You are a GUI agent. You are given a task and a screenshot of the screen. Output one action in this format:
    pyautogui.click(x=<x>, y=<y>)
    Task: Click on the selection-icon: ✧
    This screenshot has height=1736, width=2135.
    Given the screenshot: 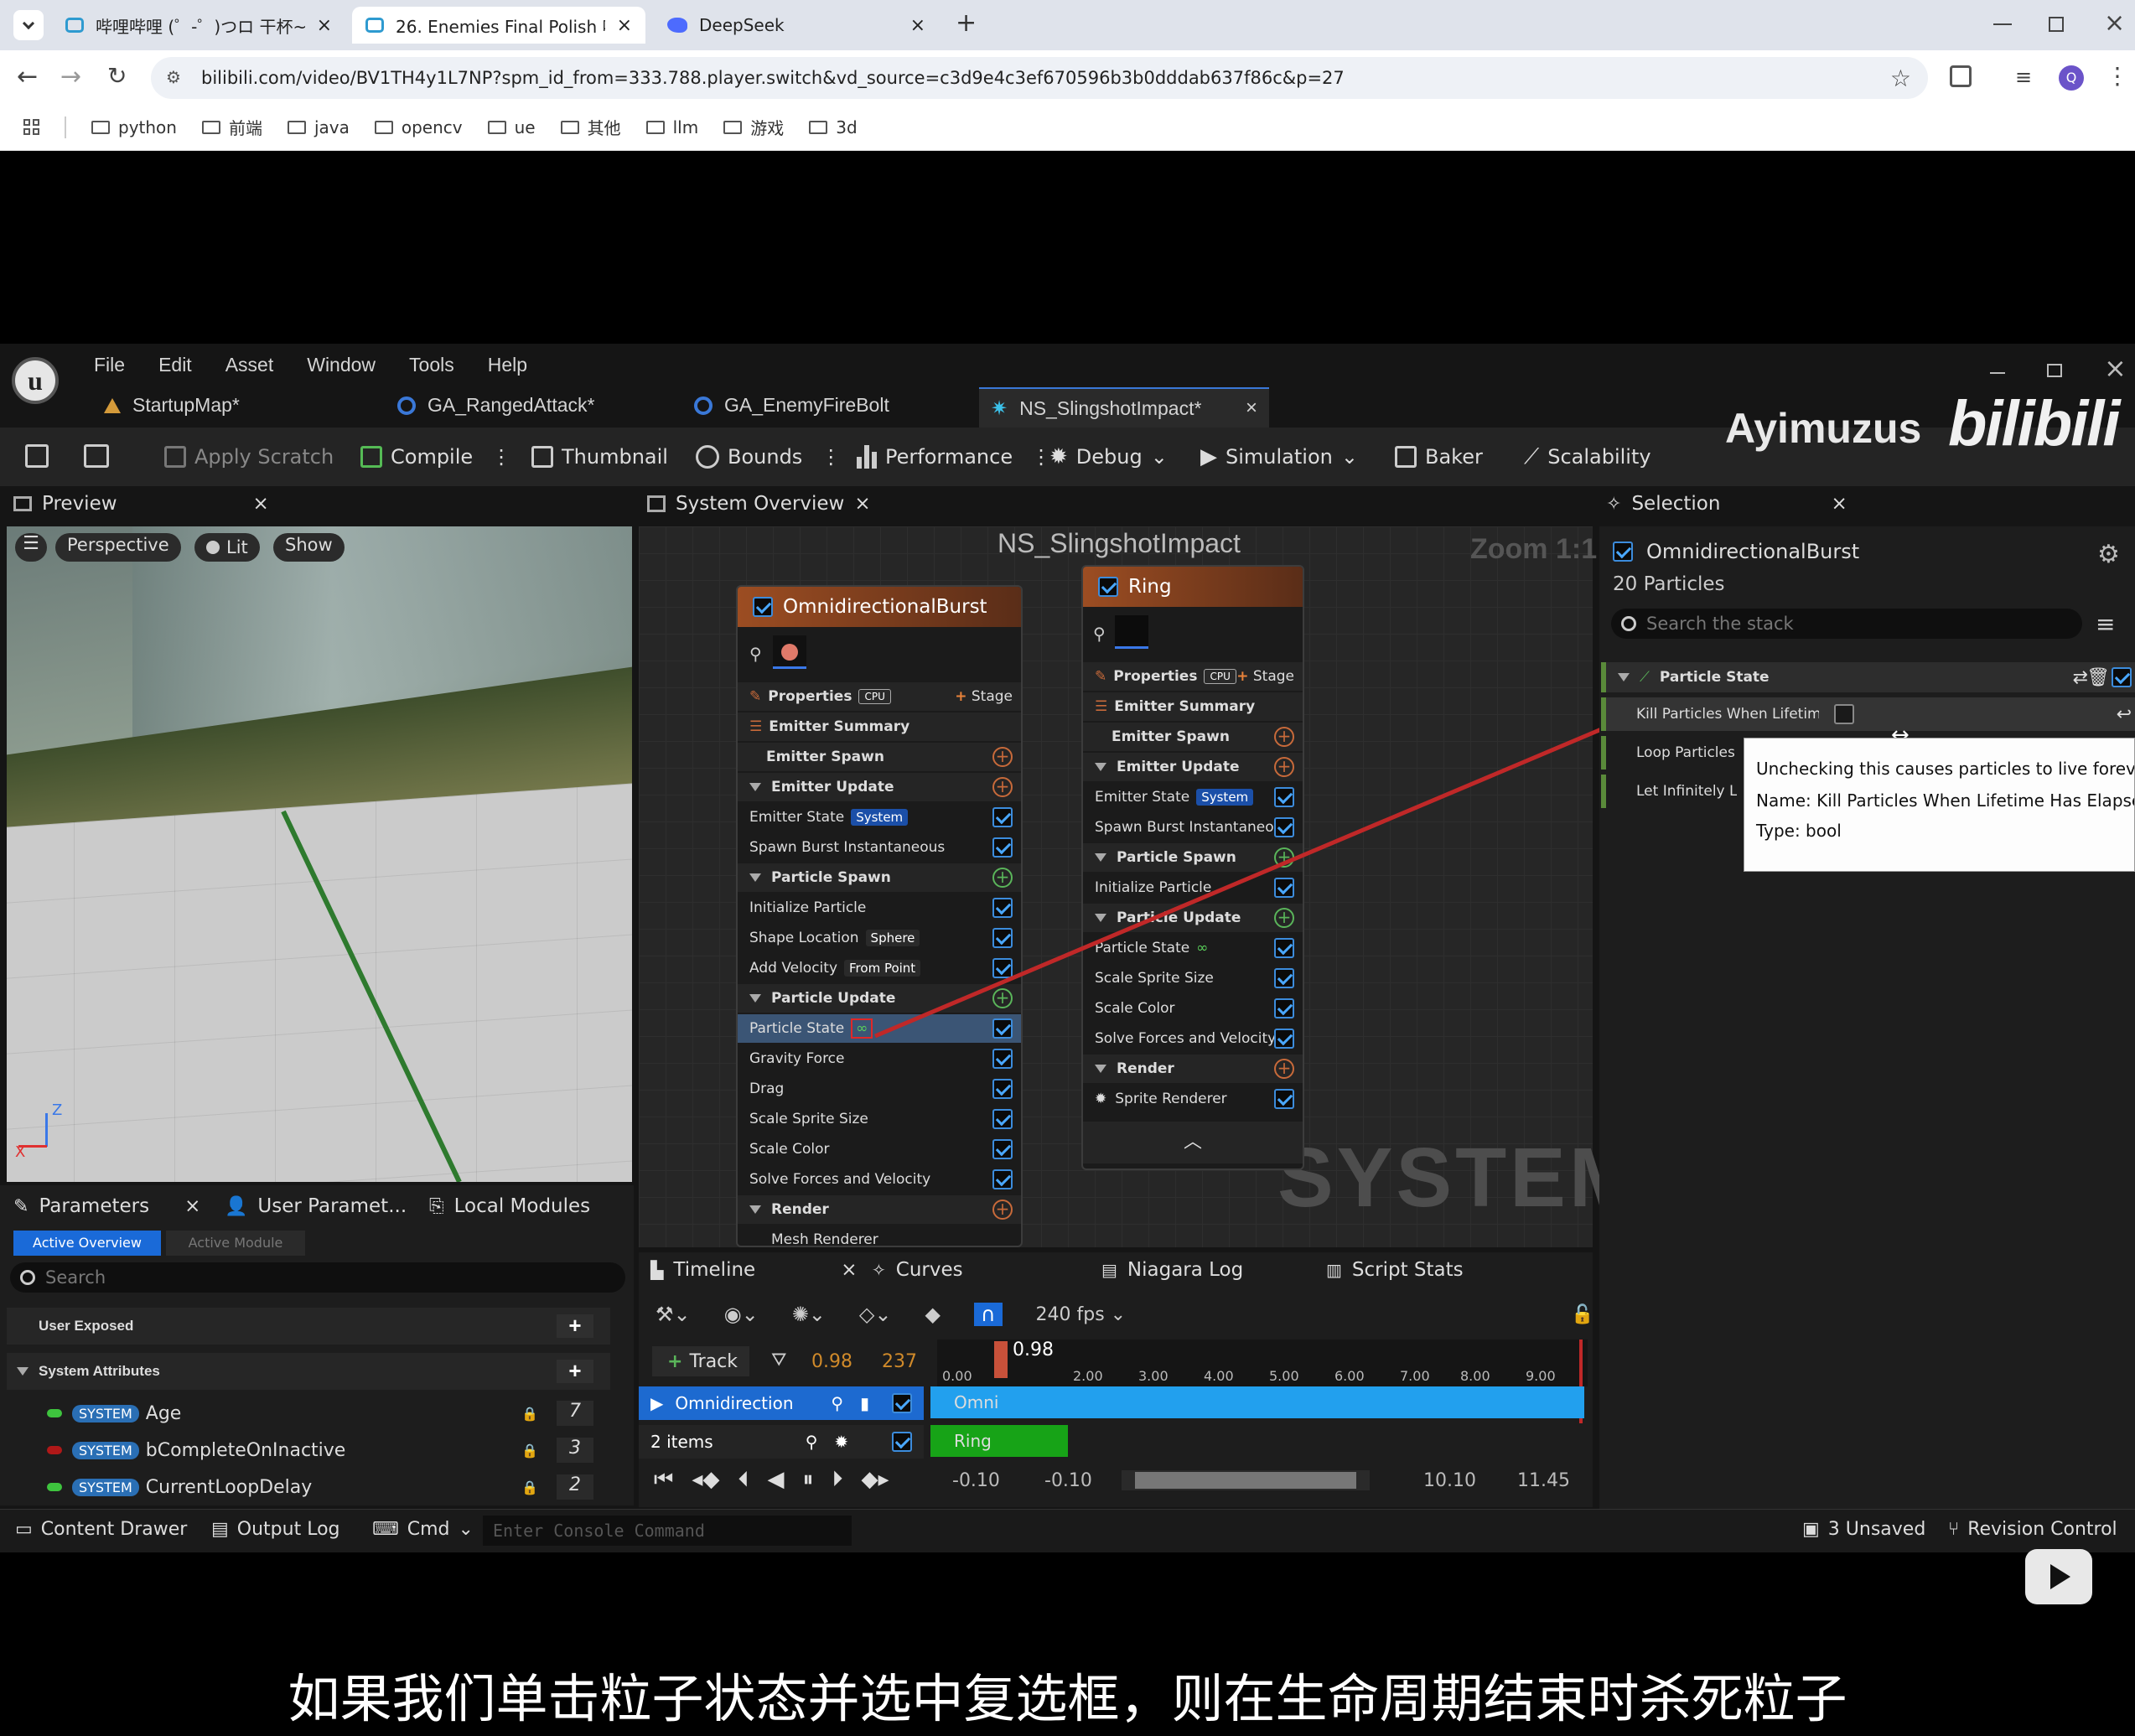 What is the action you would take?
    pyautogui.click(x=1614, y=504)
    